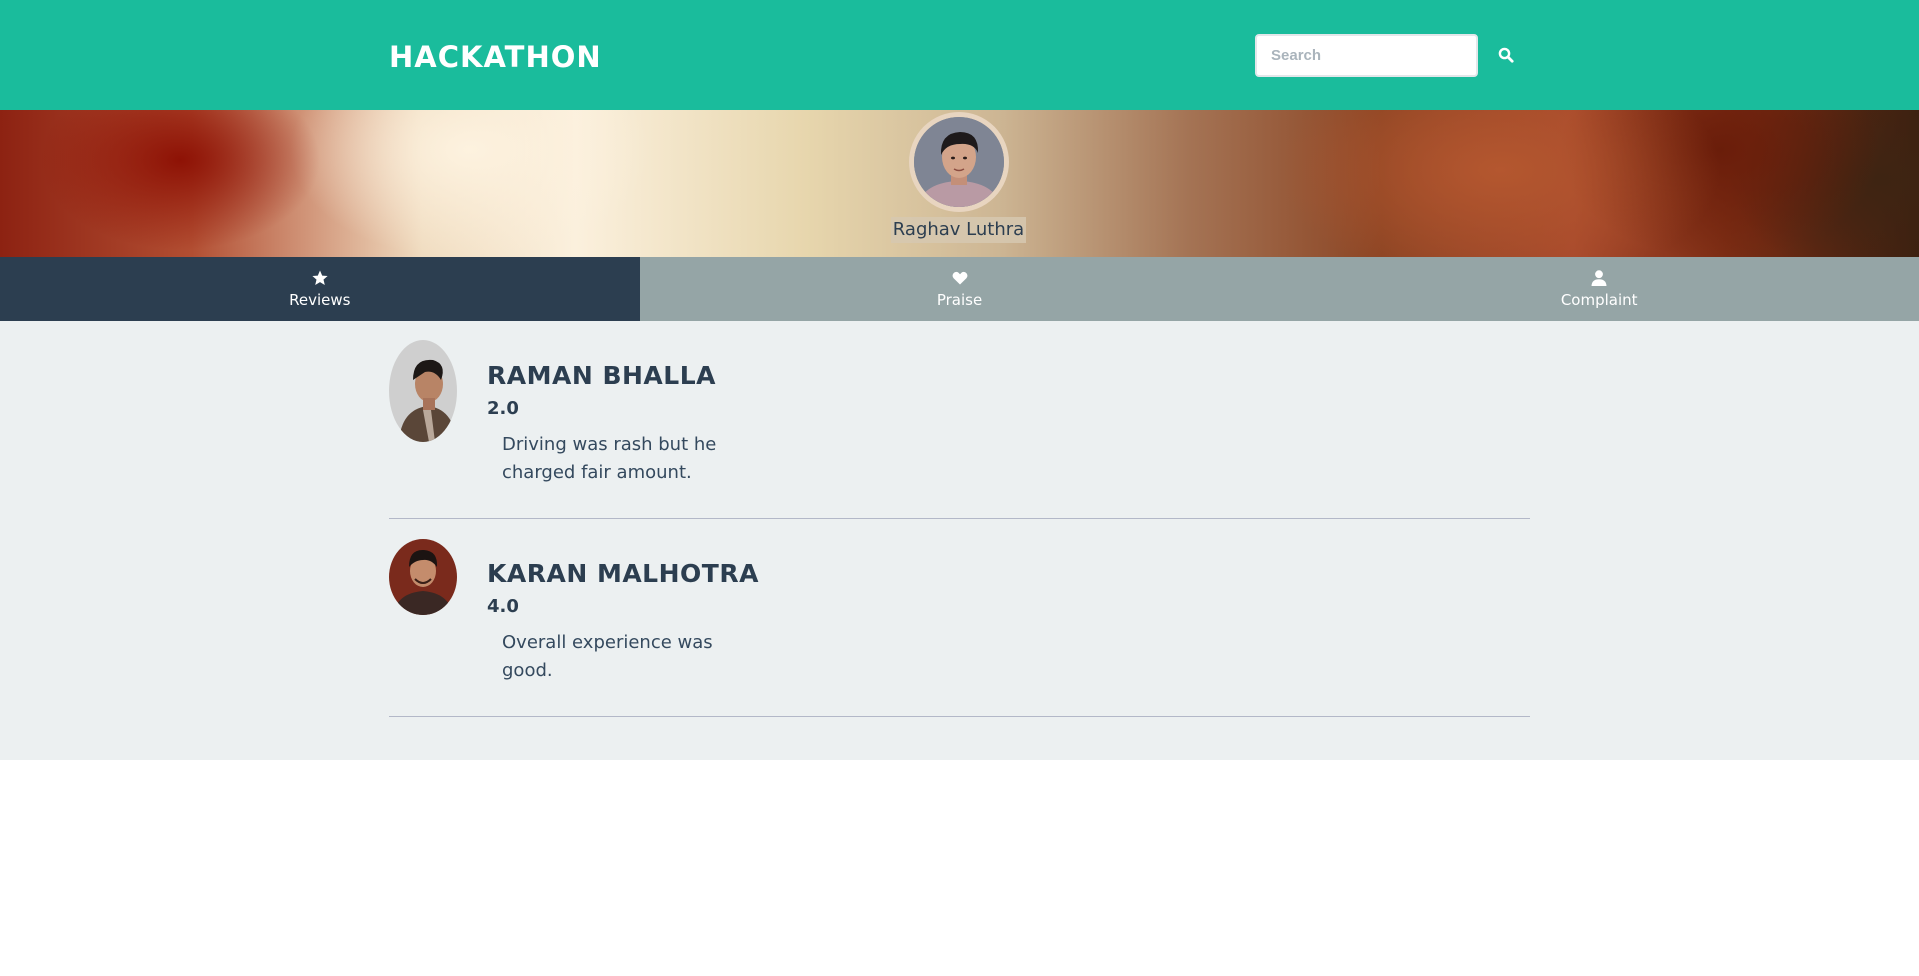  I want to click on top-navbar: HACKATHON, so click(959, 55).